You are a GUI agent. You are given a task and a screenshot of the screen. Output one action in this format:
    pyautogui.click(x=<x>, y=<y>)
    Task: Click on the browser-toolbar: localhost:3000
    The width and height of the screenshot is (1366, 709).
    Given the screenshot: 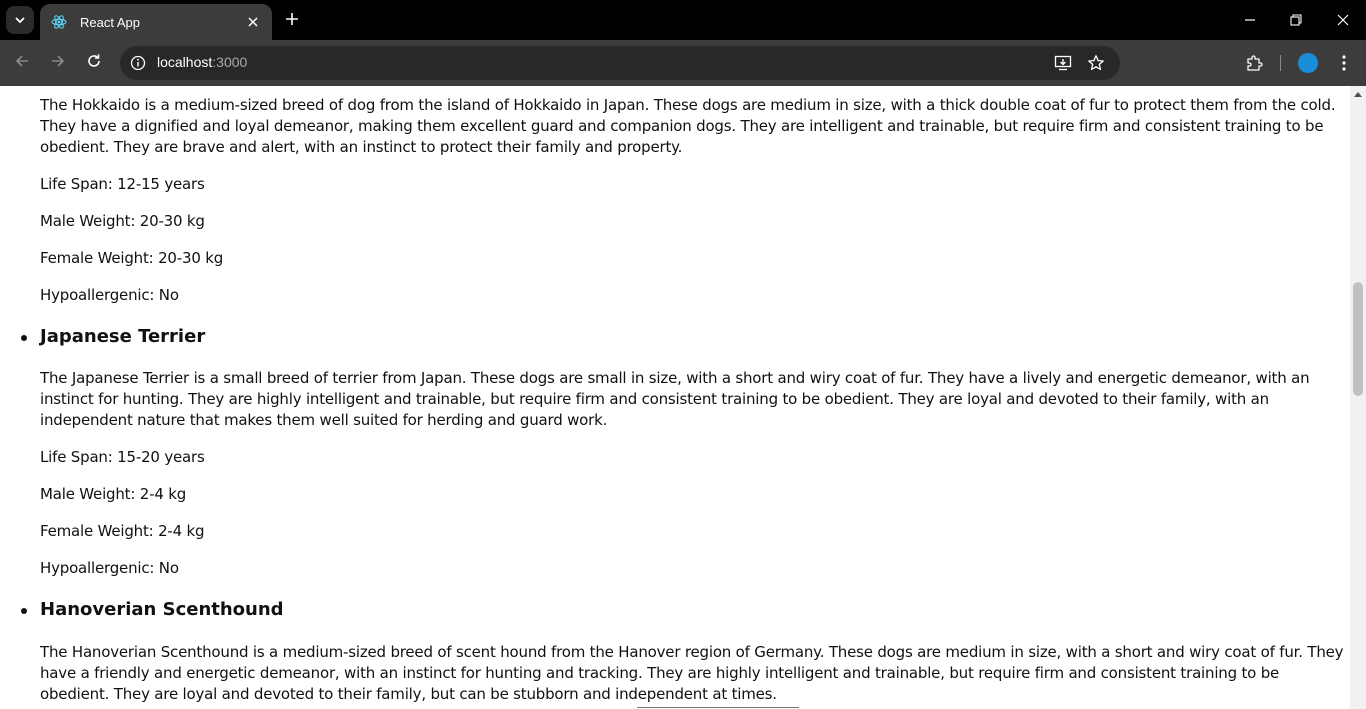 What is the action you would take?
    pyautogui.click(x=683, y=63)
    